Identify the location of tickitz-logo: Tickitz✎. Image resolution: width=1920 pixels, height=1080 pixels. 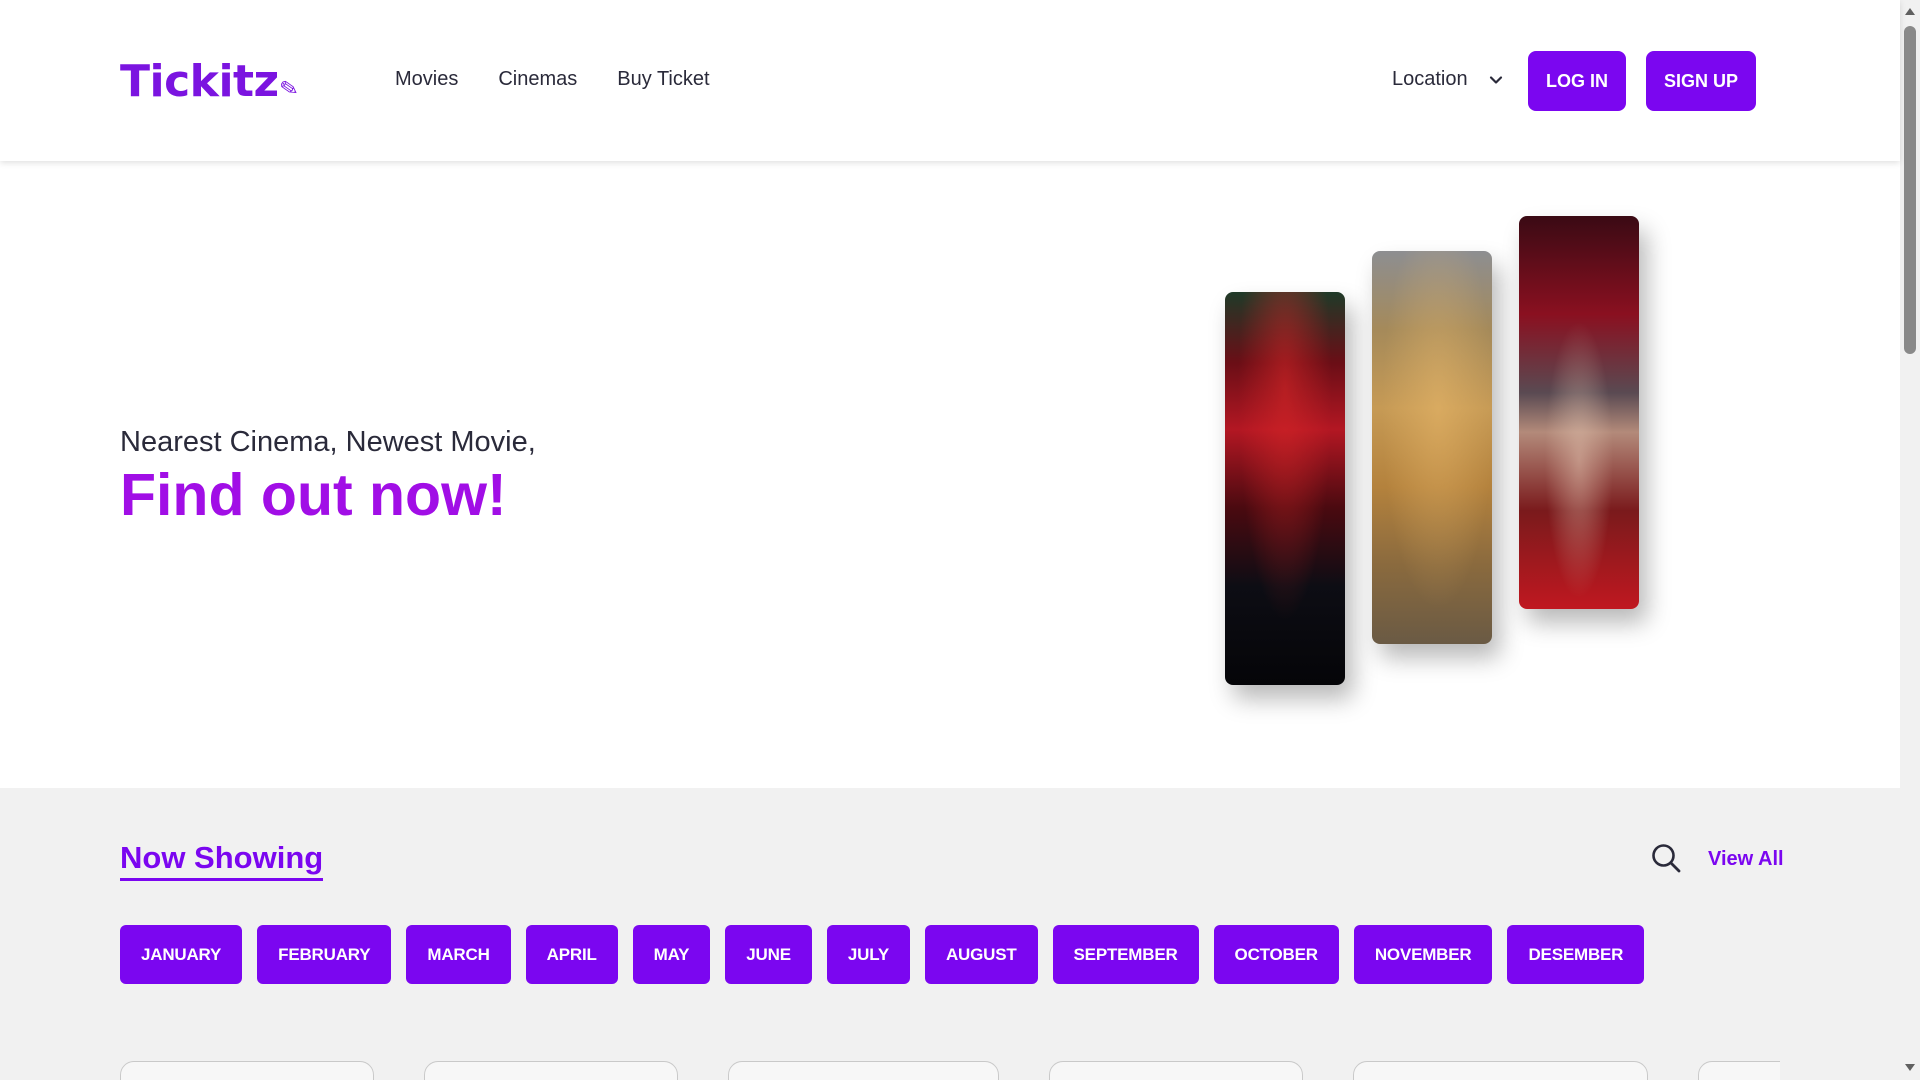
(210, 81).